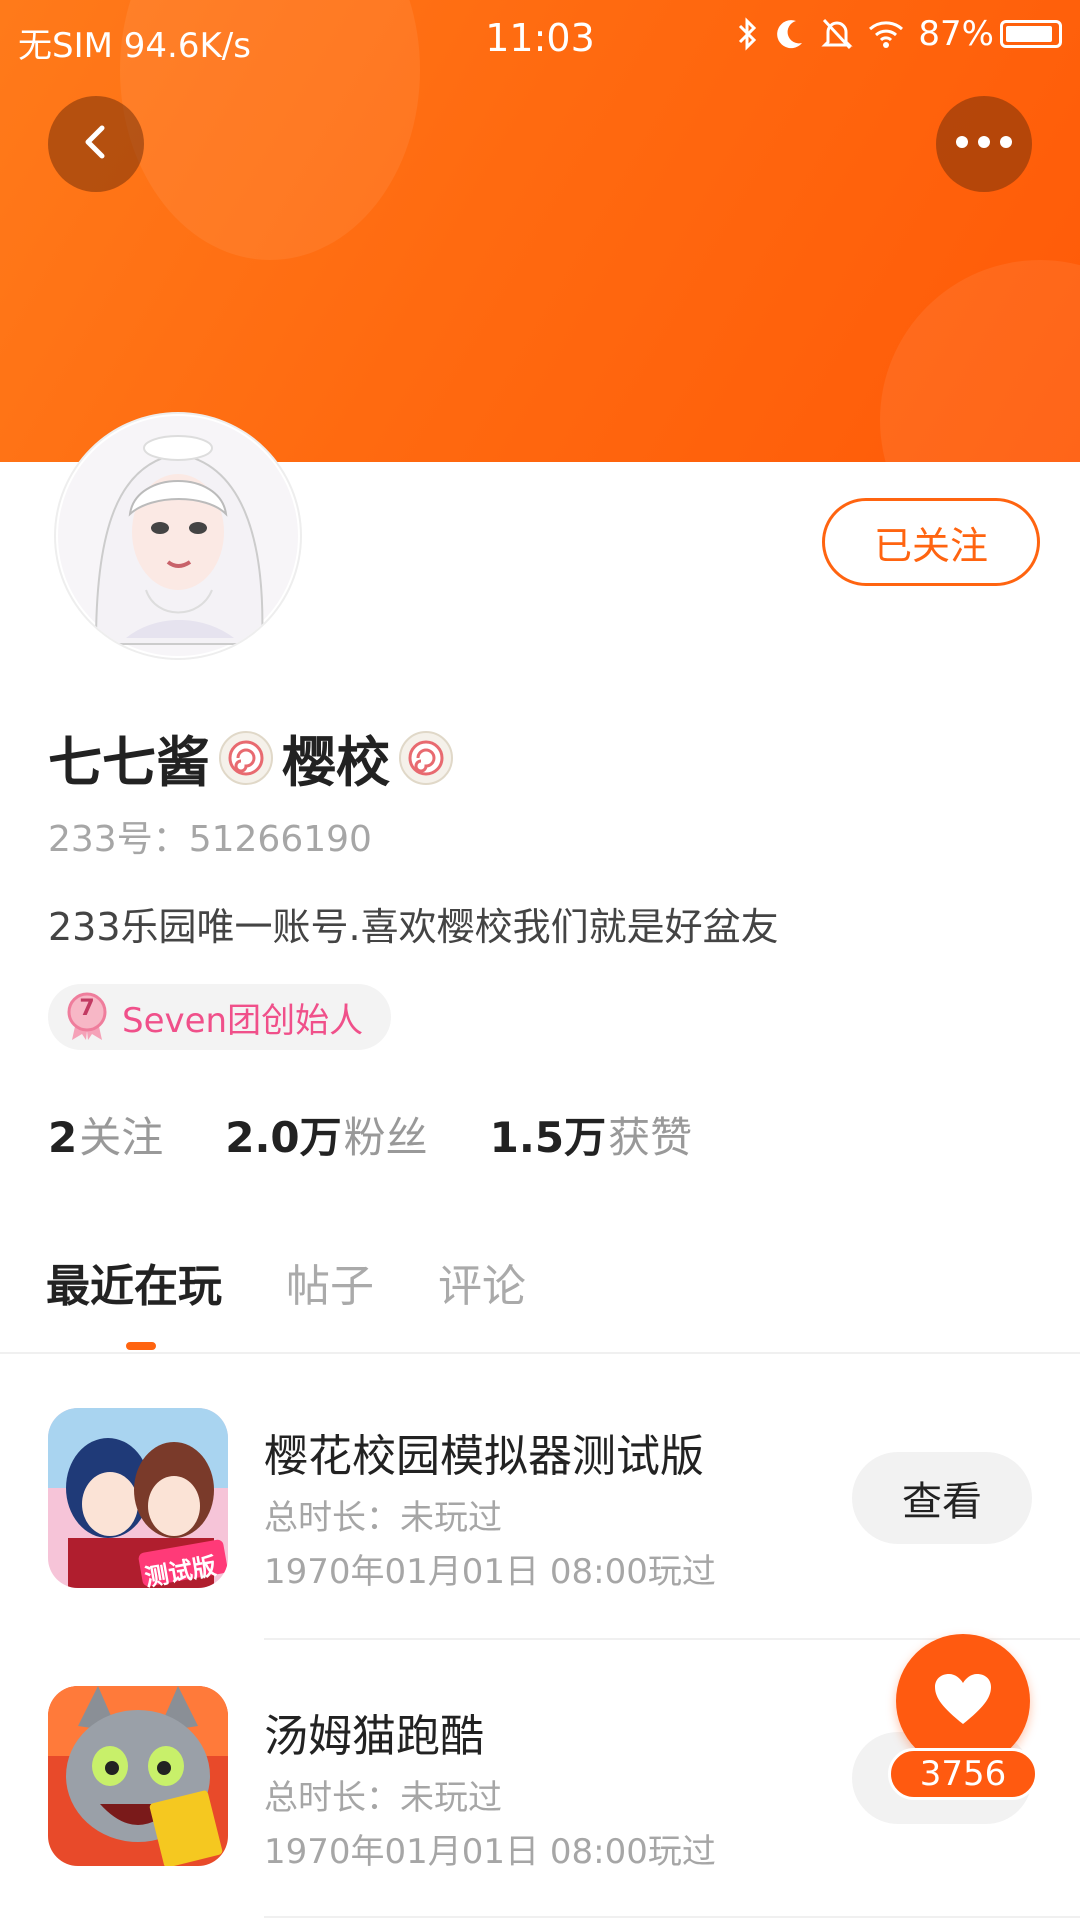  I want to click on game-icon-sakura-school: 测试版, so click(138, 1498).